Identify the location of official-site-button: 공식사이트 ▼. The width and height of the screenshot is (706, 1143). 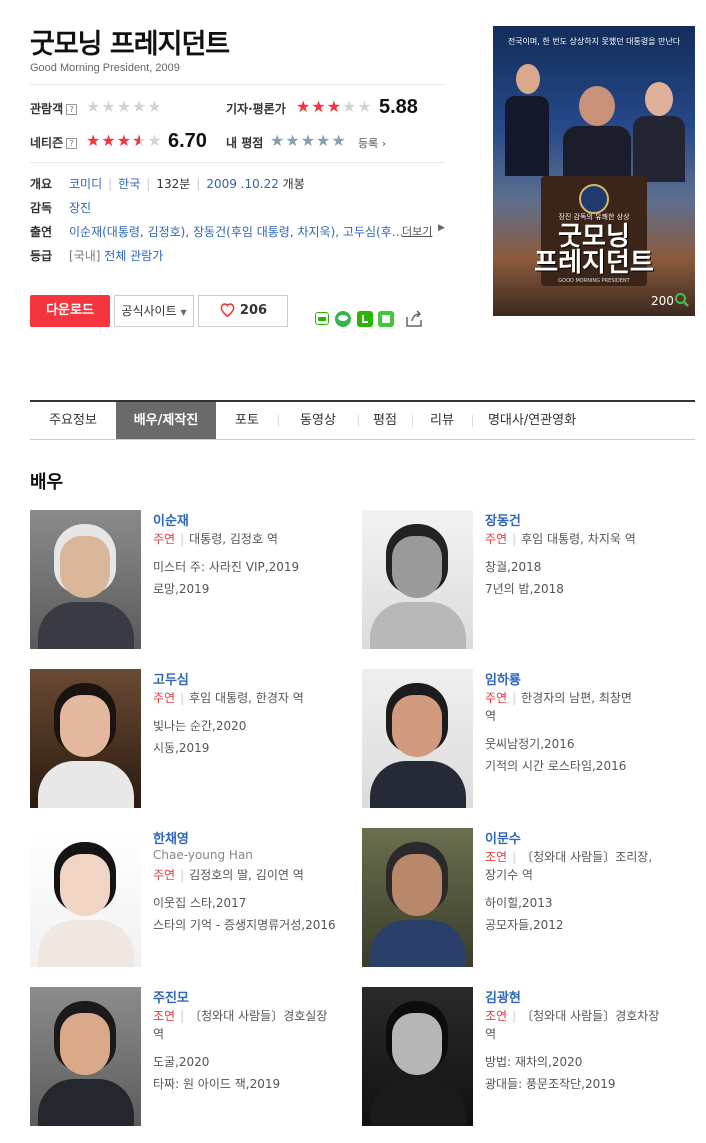
(154, 311).